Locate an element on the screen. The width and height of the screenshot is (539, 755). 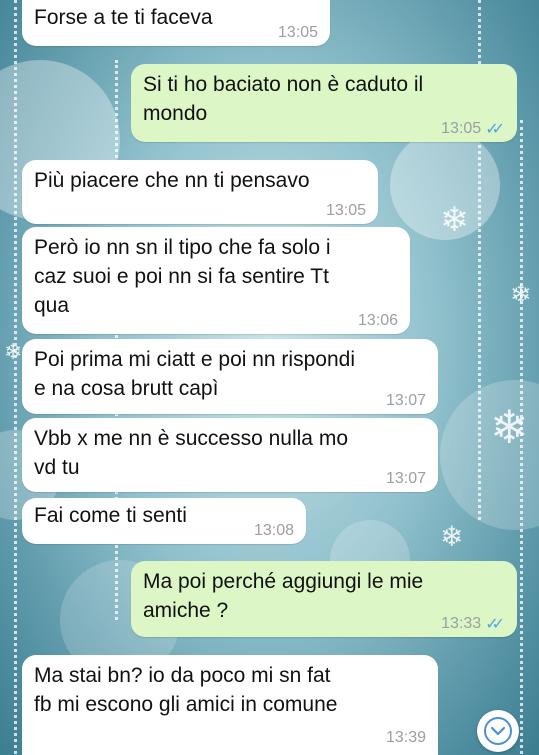
message-time: 13:08 is located at coordinates (273, 530).